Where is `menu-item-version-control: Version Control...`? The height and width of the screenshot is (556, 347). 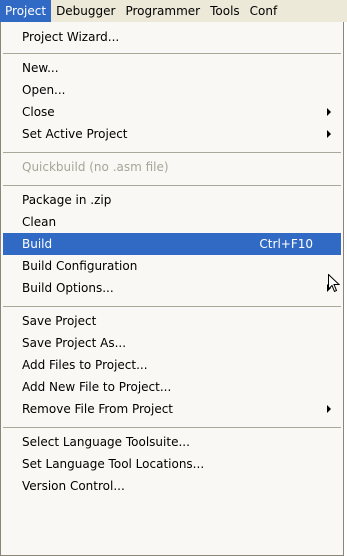 menu-item-version-control: Version Control... is located at coordinates (172, 486).